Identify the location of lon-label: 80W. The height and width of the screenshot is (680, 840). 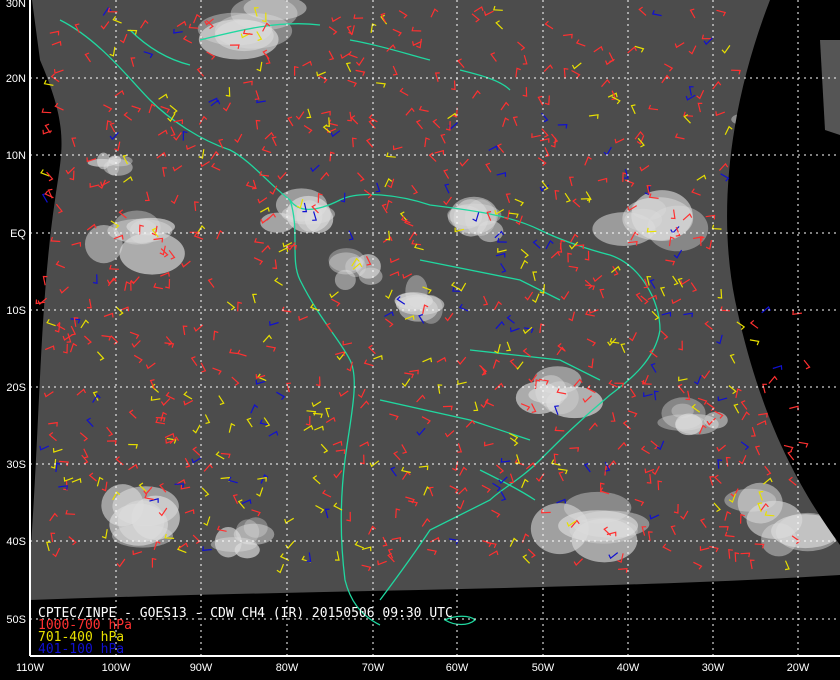
(287, 668).